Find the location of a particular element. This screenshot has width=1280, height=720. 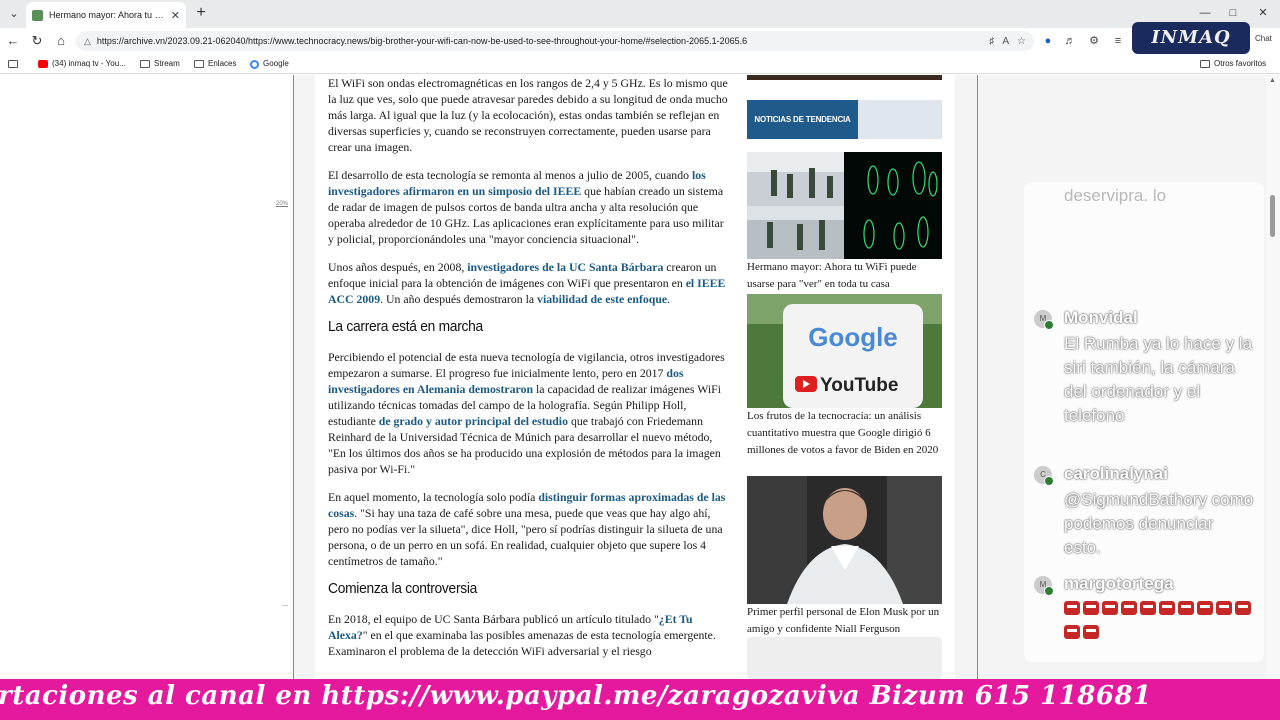

link-lead-author: de grado y autor principal del estudio is located at coordinates (473, 421).